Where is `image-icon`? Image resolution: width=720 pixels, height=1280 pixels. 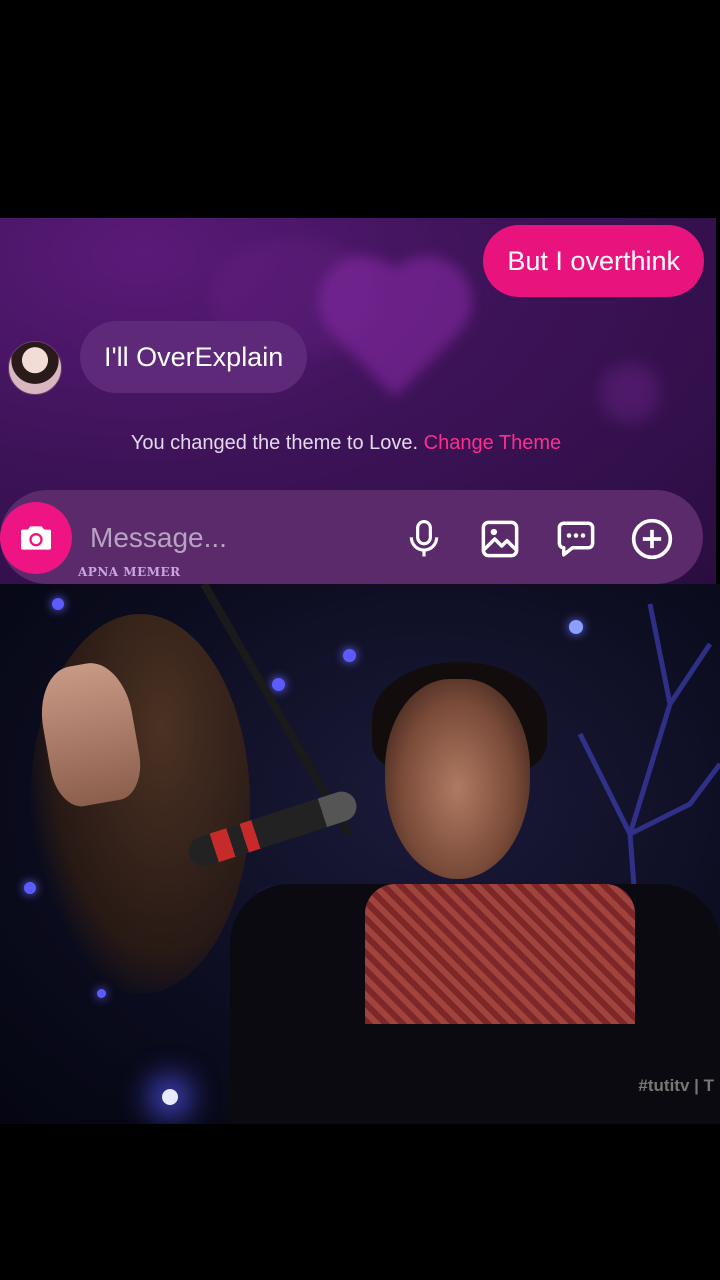
image-icon is located at coordinates (500, 539).